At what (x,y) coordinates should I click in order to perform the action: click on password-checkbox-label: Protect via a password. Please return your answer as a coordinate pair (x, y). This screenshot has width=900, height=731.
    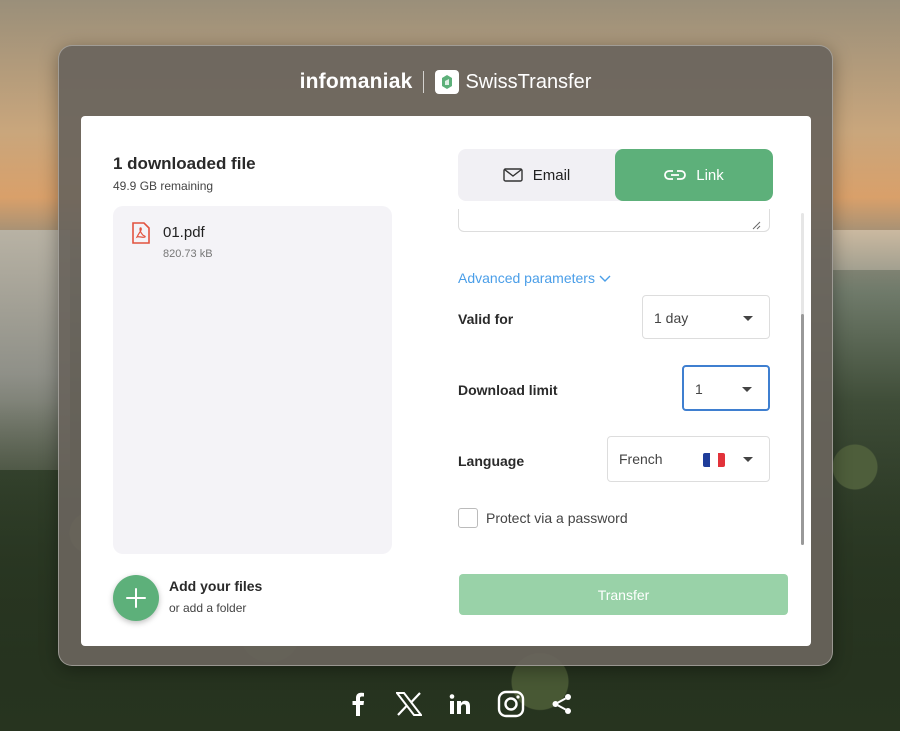
    Looking at the image, I should click on (557, 518).